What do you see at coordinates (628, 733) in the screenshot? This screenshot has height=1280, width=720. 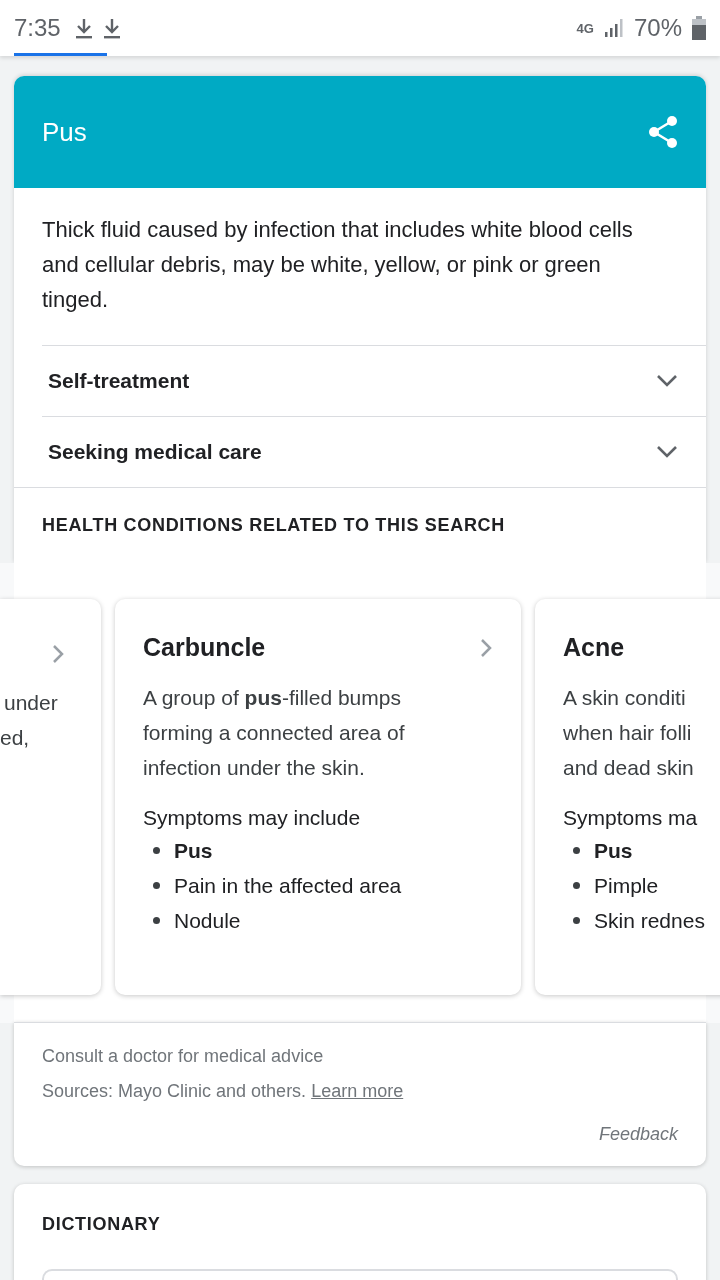 I see `condition-description: when hair folli` at bounding box center [628, 733].